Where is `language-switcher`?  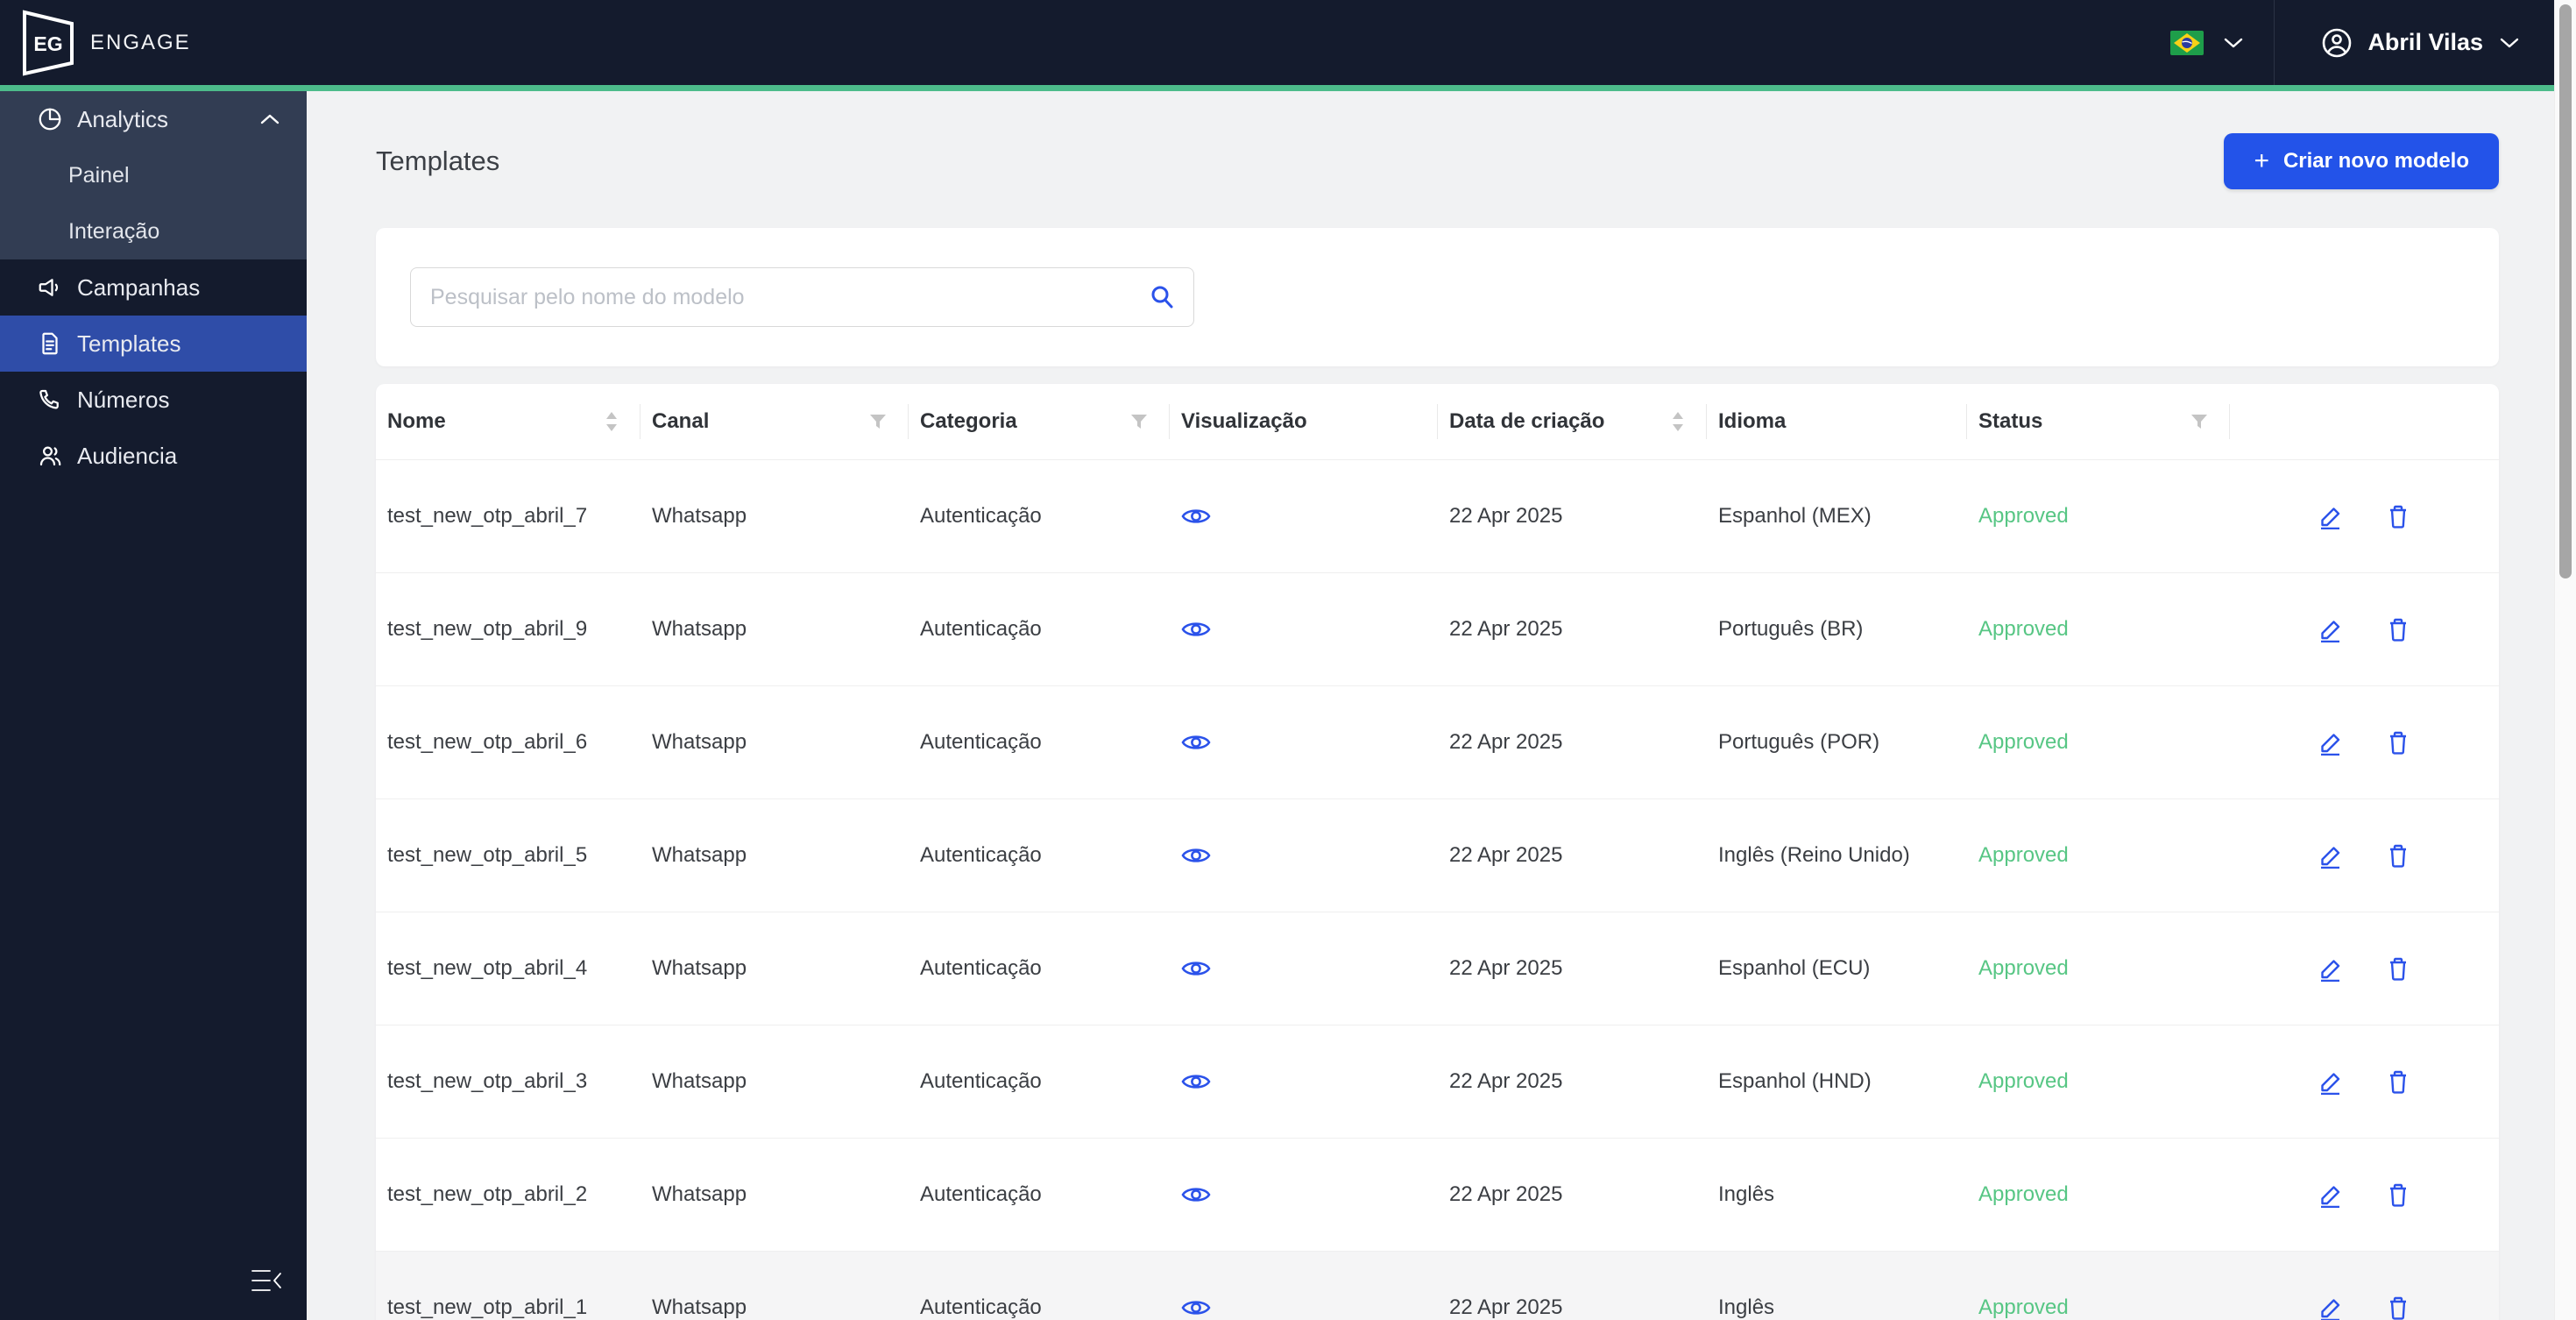
language-switcher is located at coordinates (2207, 42).